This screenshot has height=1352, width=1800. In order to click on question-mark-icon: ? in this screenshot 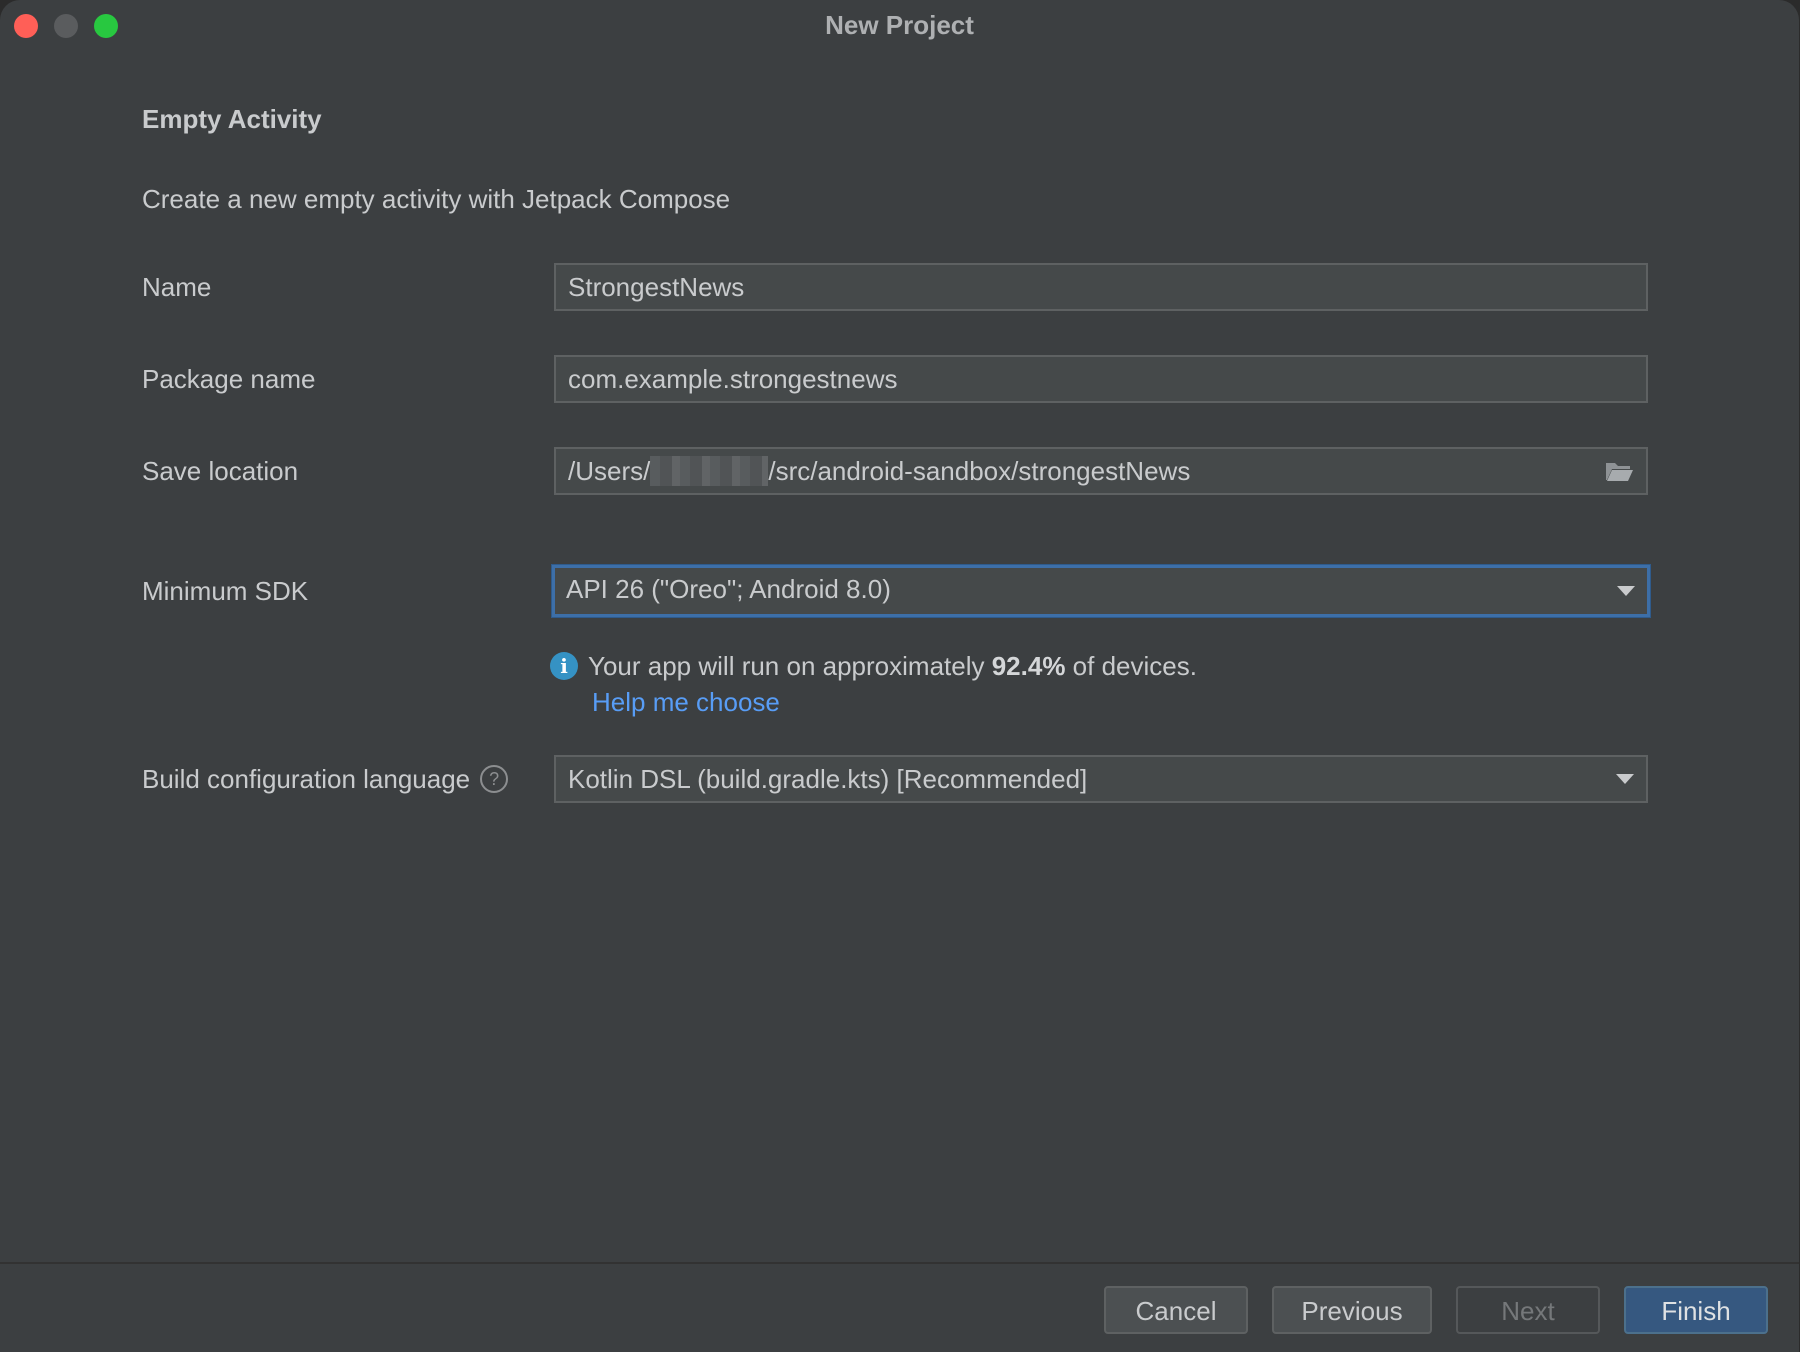, I will do `click(494, 779)`.